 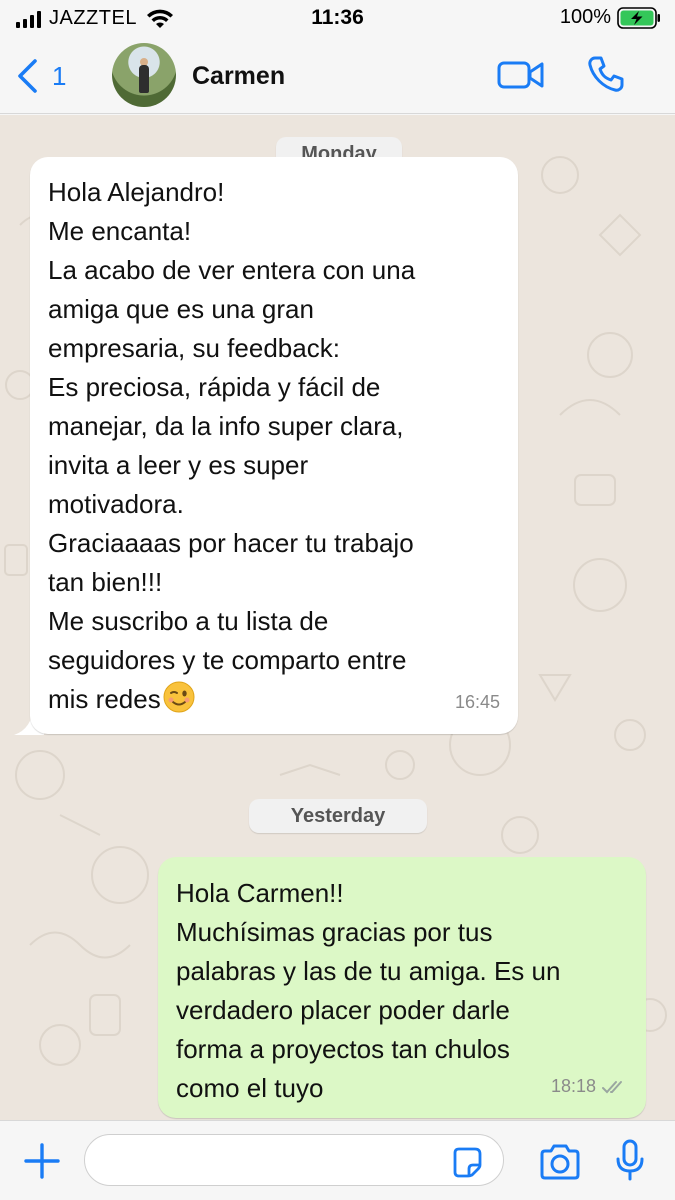 What do you see at coordinates (238, 76) in the screenshot?
I see `contact-name: Carmen` at bounding box center [238, 76].